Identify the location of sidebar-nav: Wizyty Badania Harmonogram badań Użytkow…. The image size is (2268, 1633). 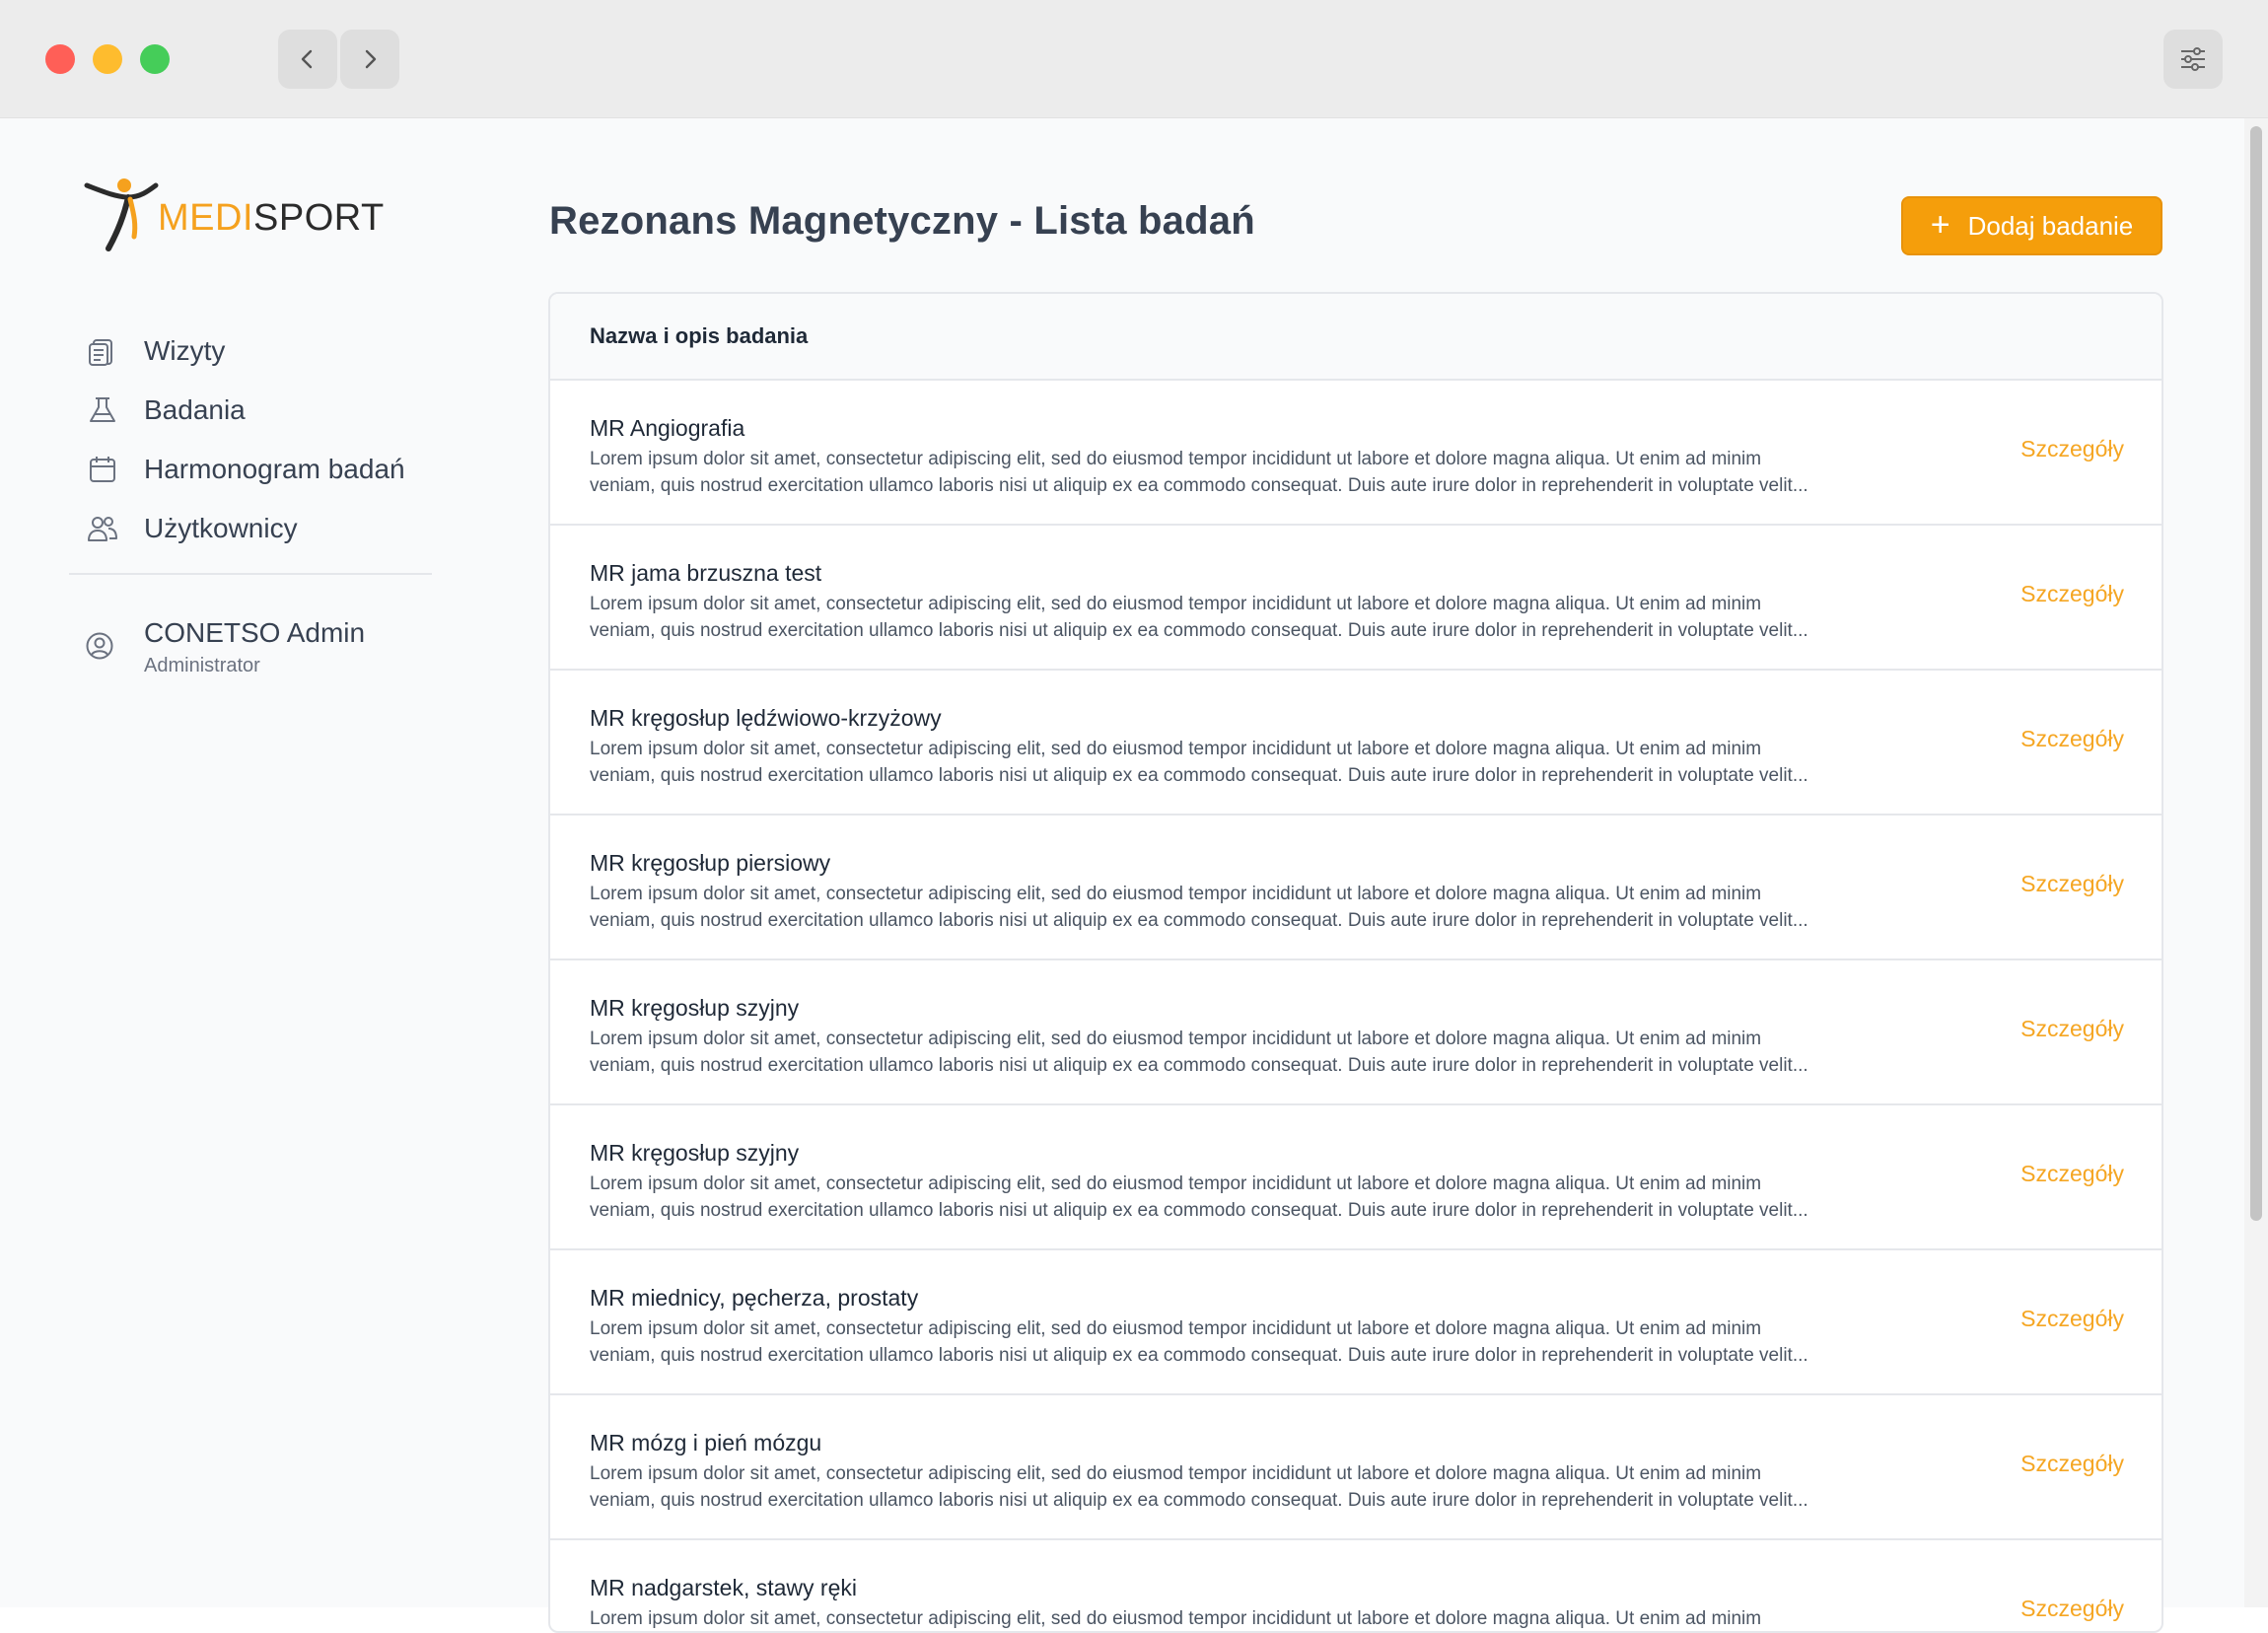
(262, 439).